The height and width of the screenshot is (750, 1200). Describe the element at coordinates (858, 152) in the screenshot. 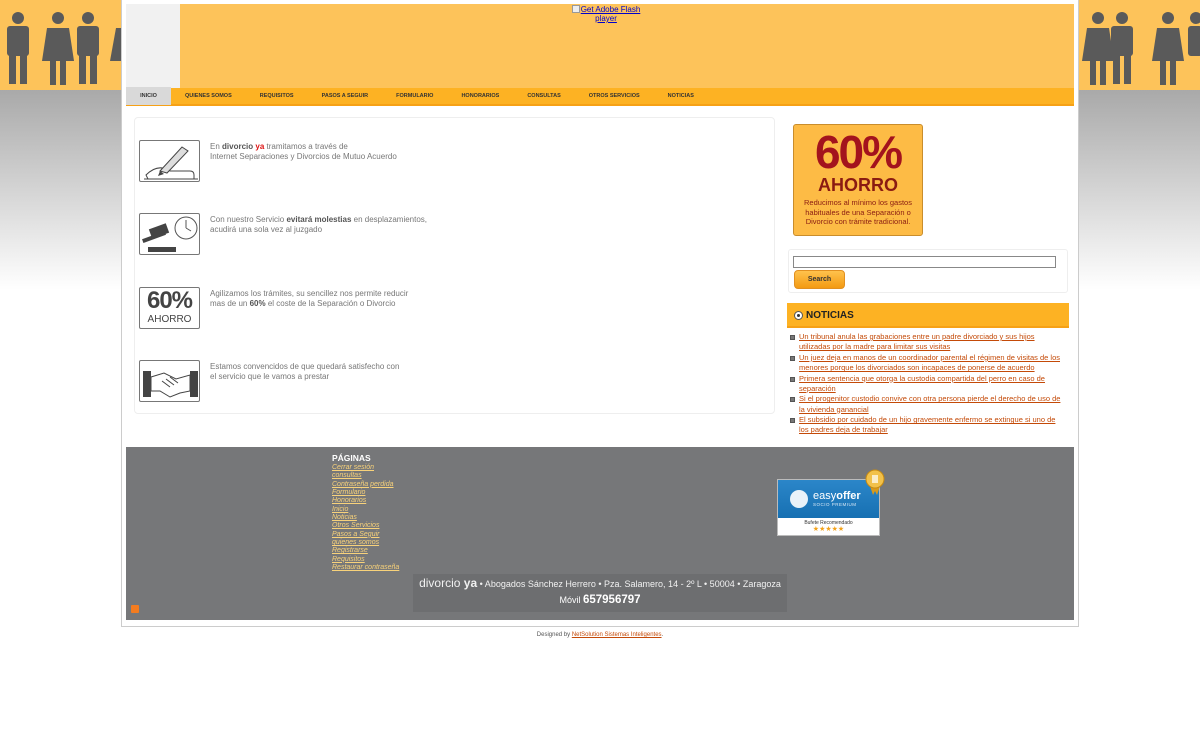

I see `promo-percent: 60%` at that location.